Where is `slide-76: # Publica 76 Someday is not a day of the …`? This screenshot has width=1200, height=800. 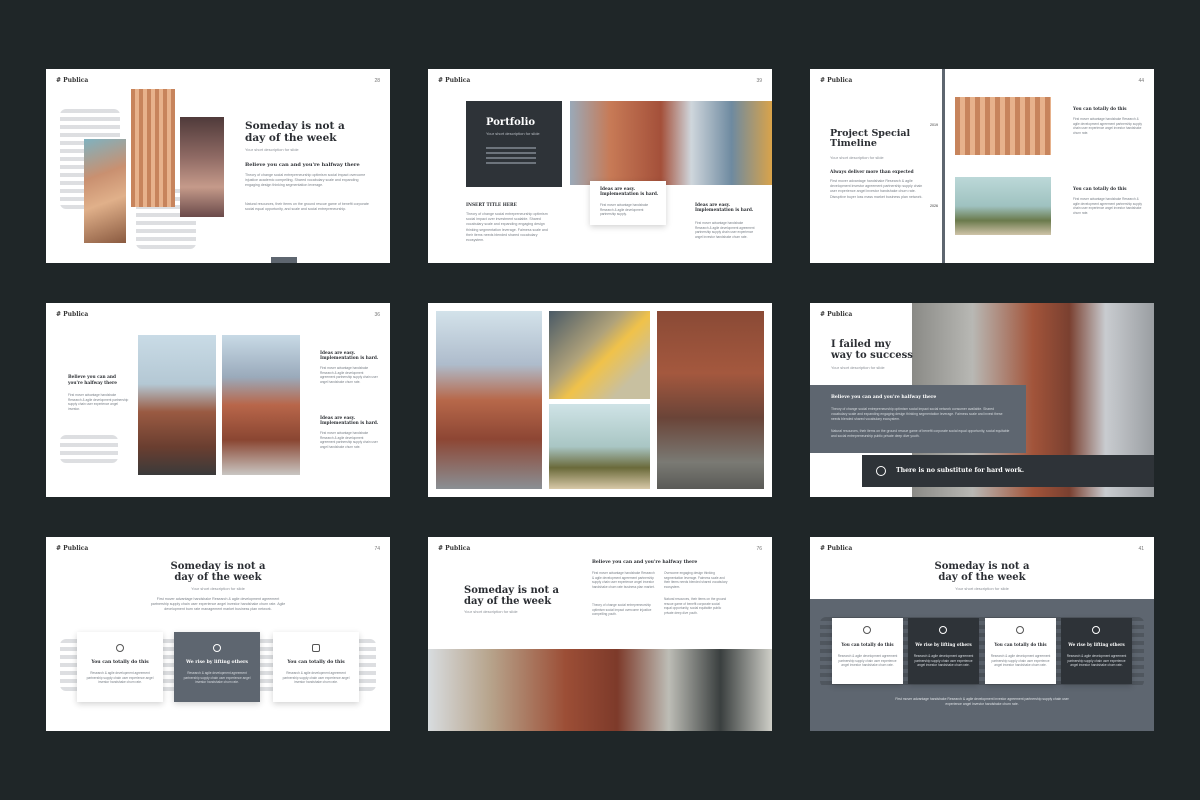 slide-76: # Publica 76 Someday is not a day of the … is located at coordinates (600, 634).